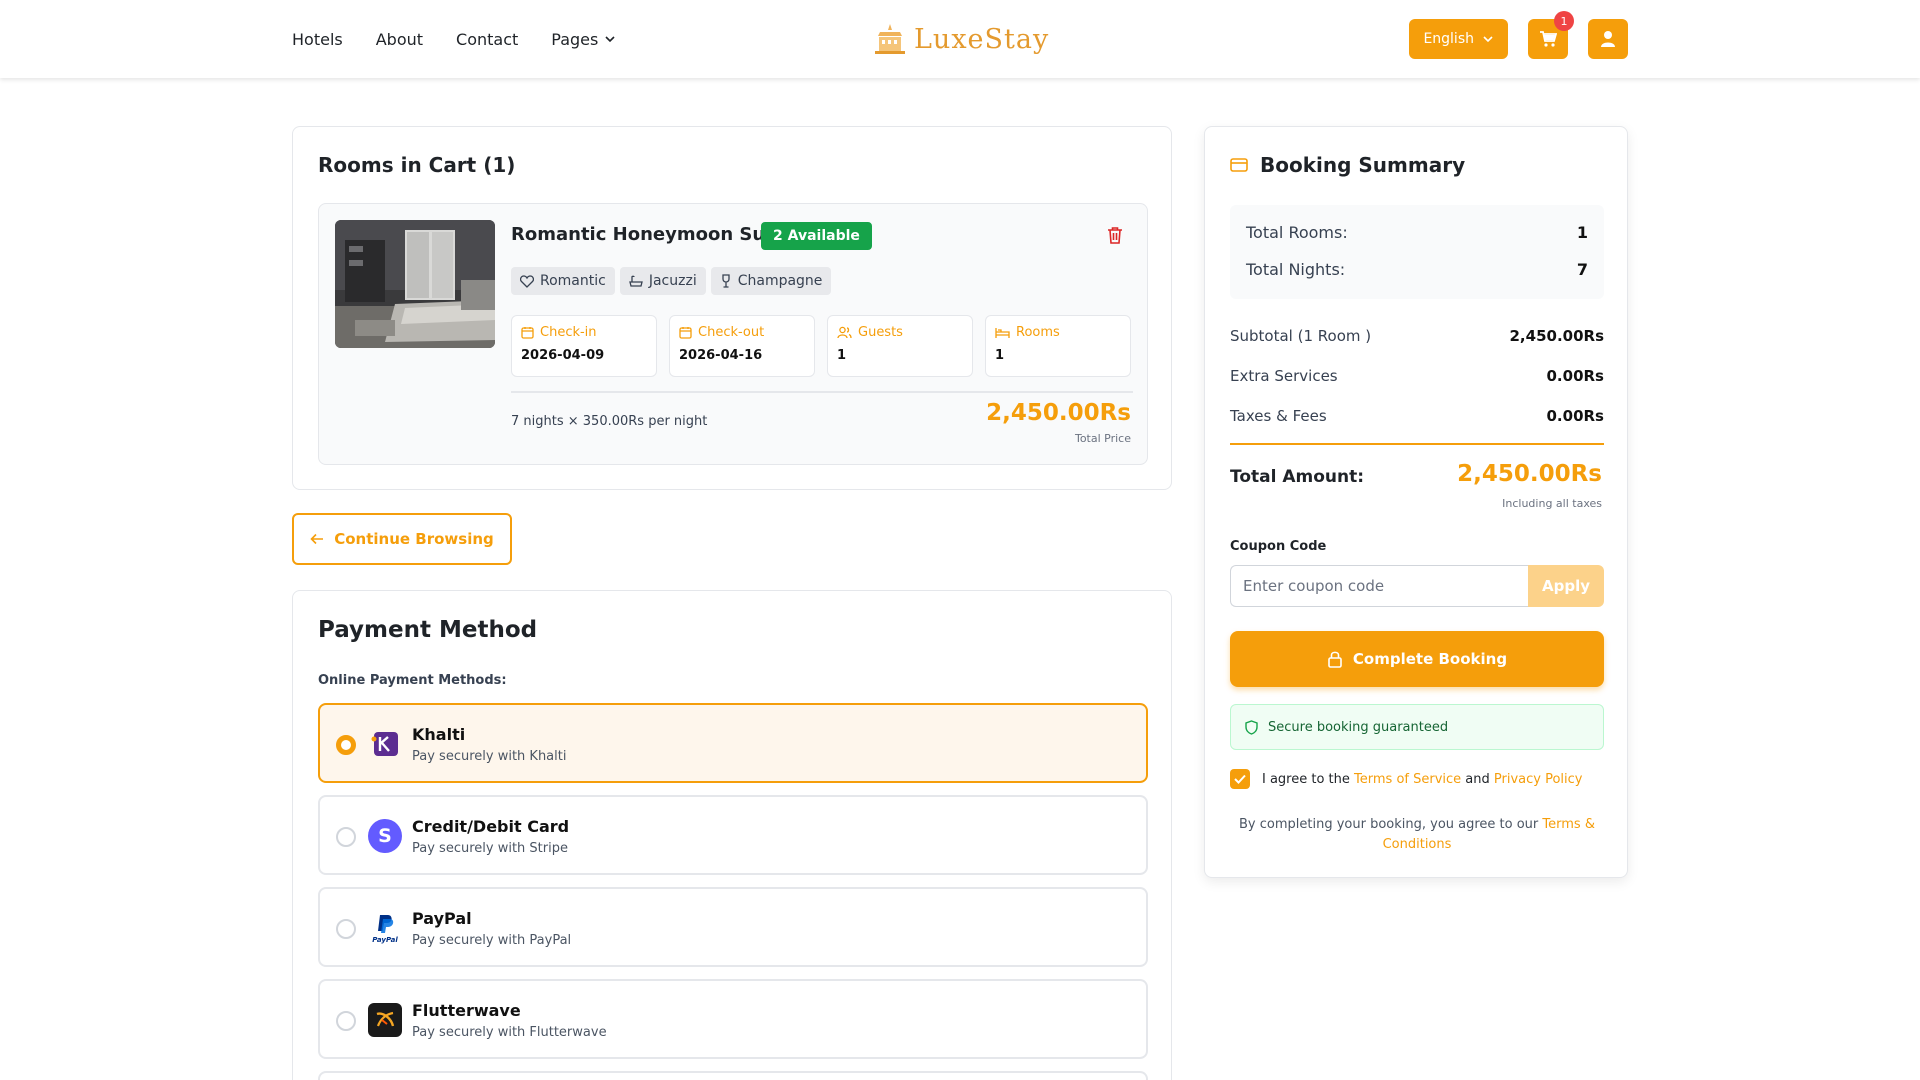  I want to click on room-total-price-label: Total Price, so click(1102, 438).